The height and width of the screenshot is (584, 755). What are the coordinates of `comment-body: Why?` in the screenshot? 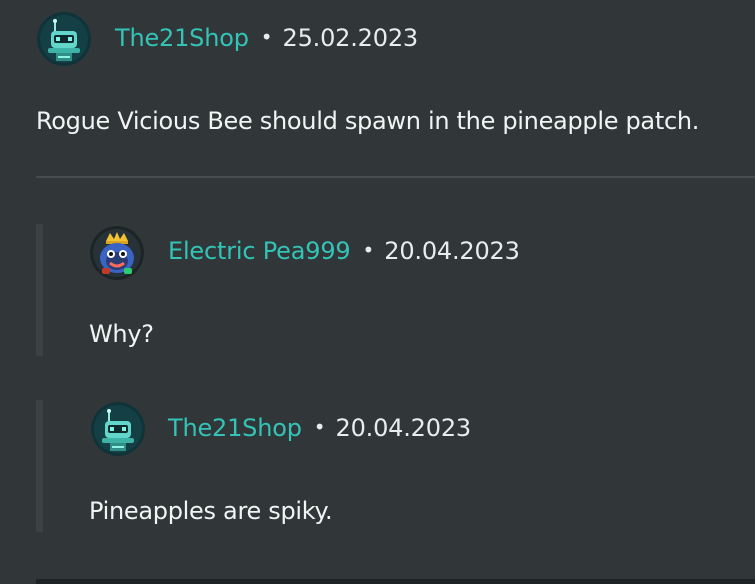 It's located at (121, 334).